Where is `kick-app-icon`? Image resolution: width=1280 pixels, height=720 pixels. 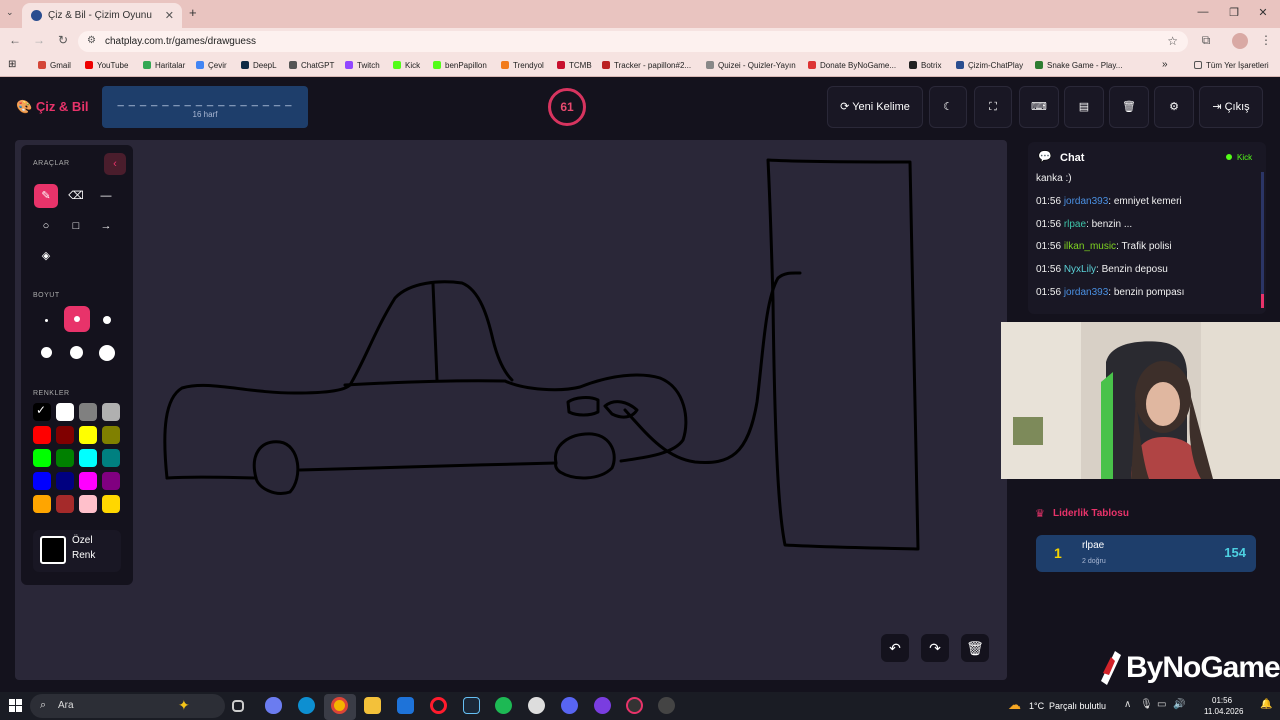 kick-app-icon is located at coordinates (666, 705).